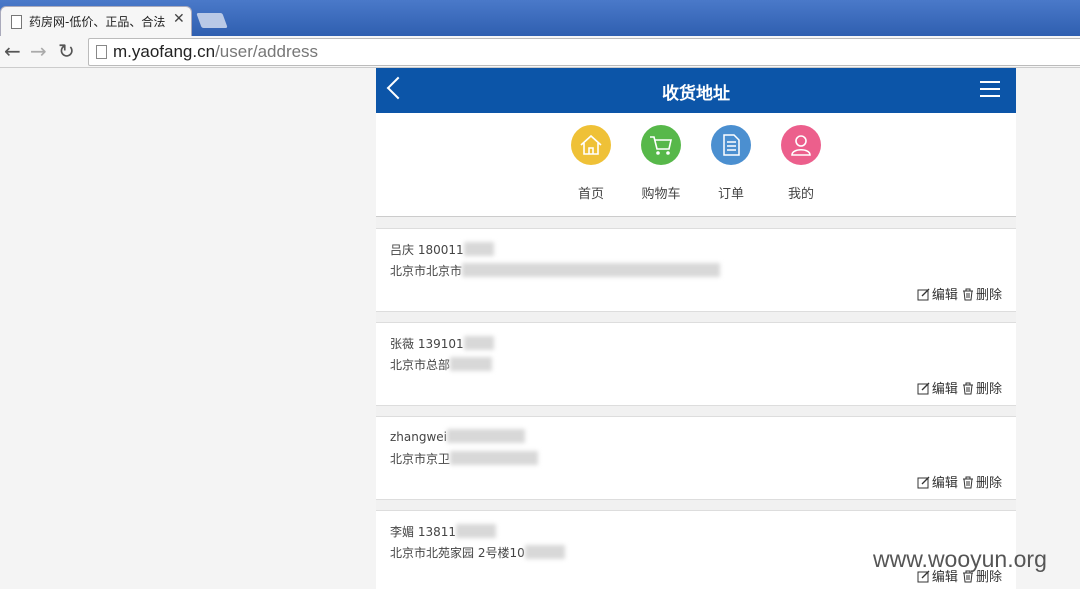 This screenshot has height=589, width=1080. Describe the element at coordinates (441, 364) in the screenshot. I see `address-line: 北京市总部` at that location.